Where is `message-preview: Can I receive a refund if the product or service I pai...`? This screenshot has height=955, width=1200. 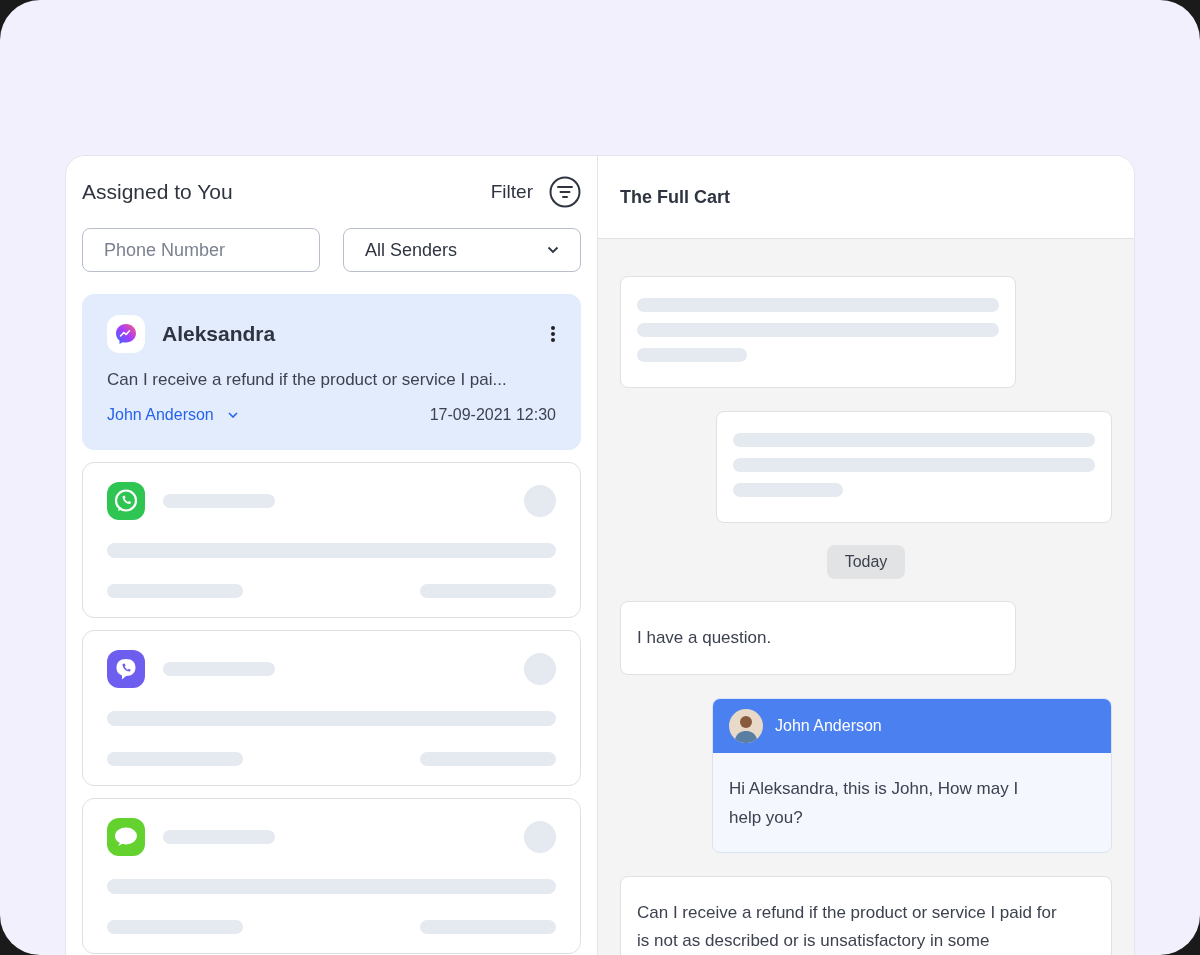
message-preview: Can I receive a refund if the product or service I pai... is located at coordinates (307, 380).